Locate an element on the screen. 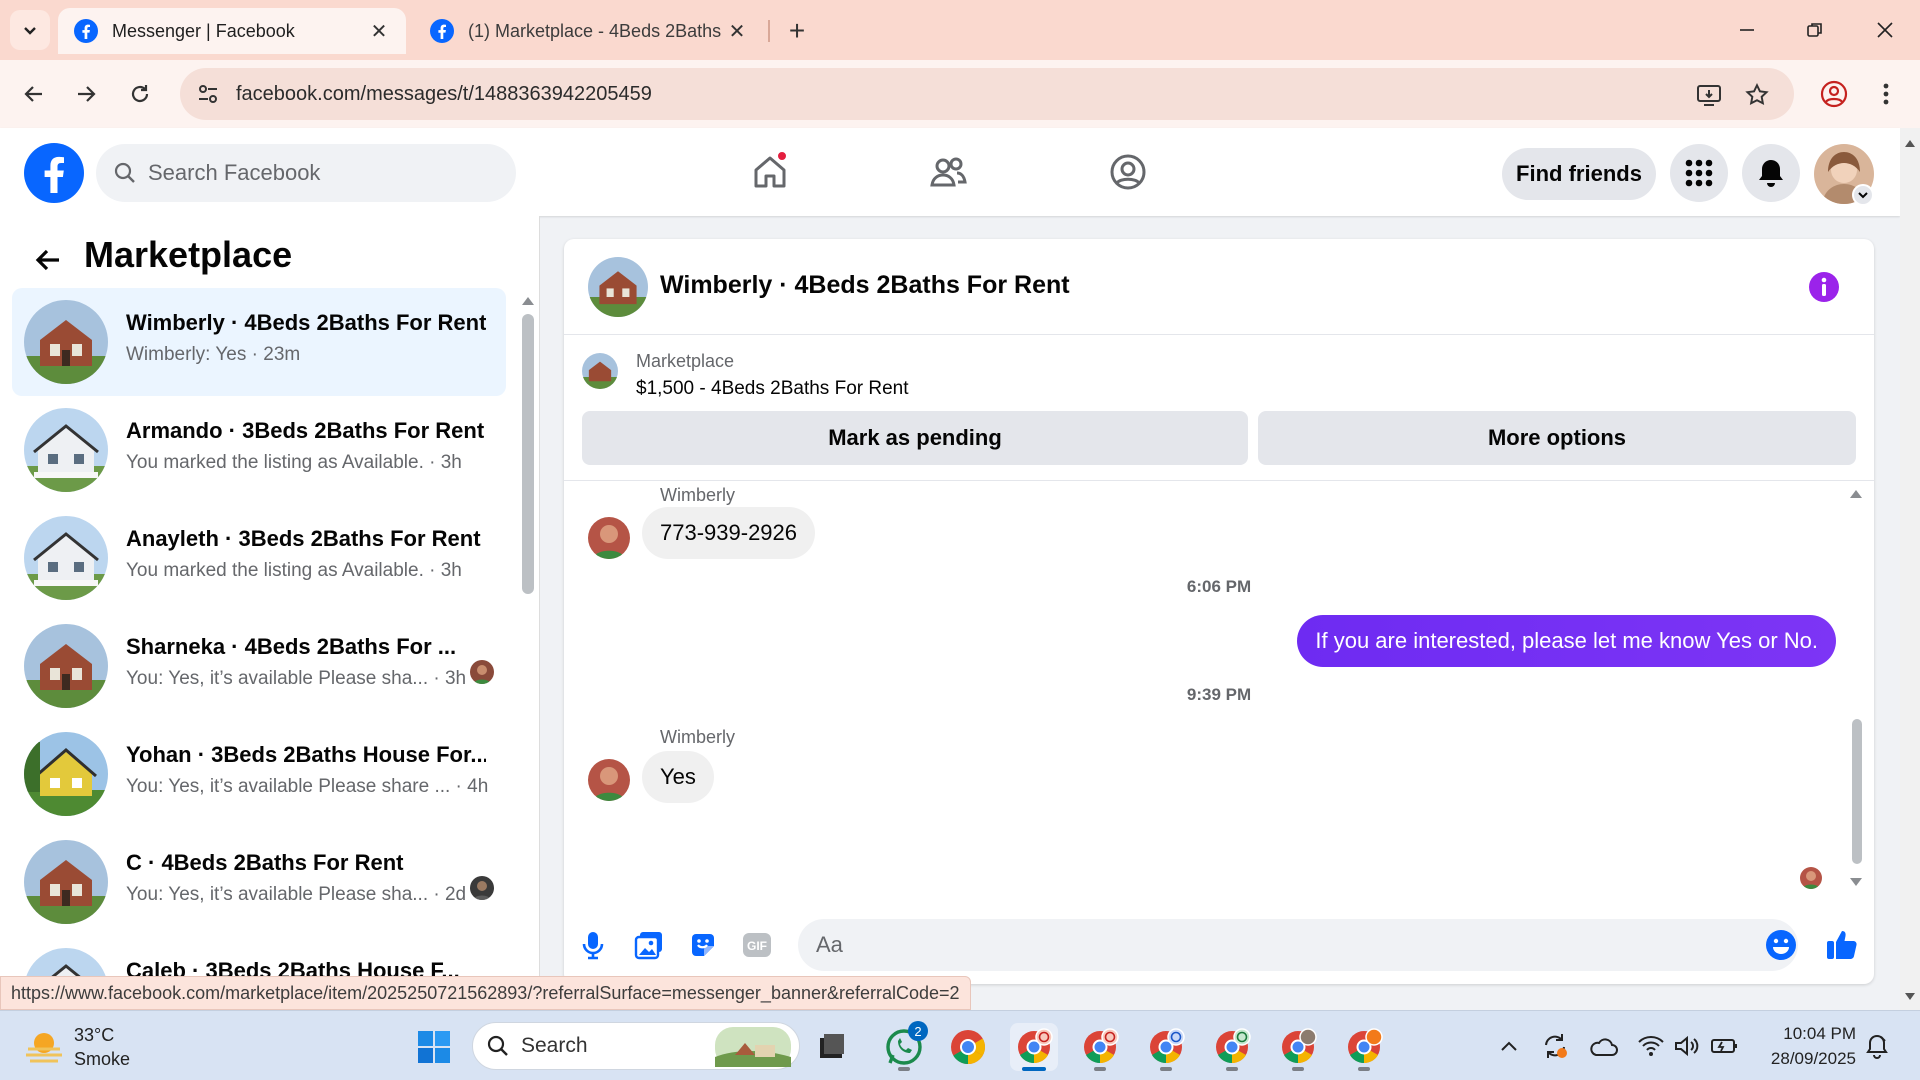 This screenshot has width=1920, height=1080. whatsapp-unread-badge: 2 is located at coordinates (918, 1031).